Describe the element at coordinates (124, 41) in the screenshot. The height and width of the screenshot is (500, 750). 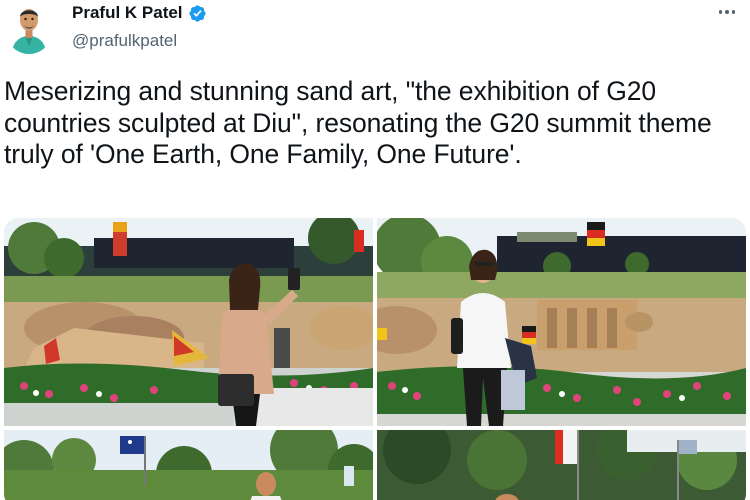
I see `author-handle: @prafulkpatel` at that location.